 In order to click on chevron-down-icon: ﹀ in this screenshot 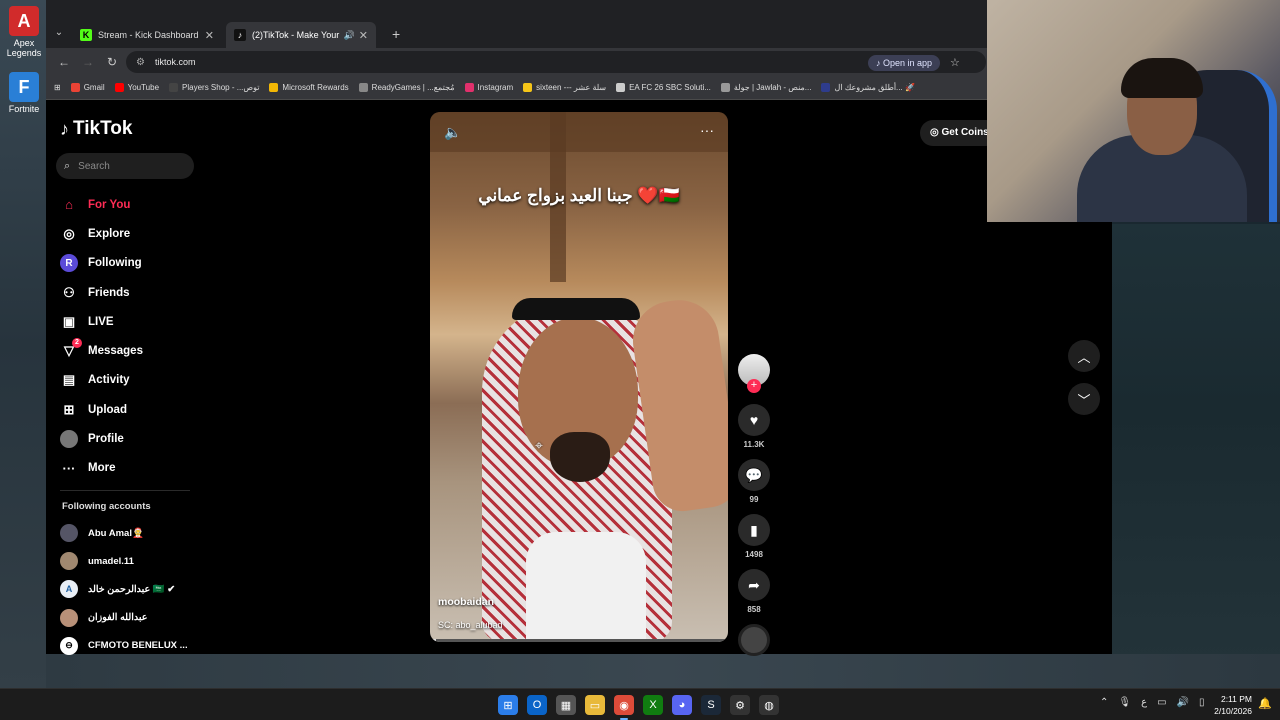, I will do `click(1084, 400)`.